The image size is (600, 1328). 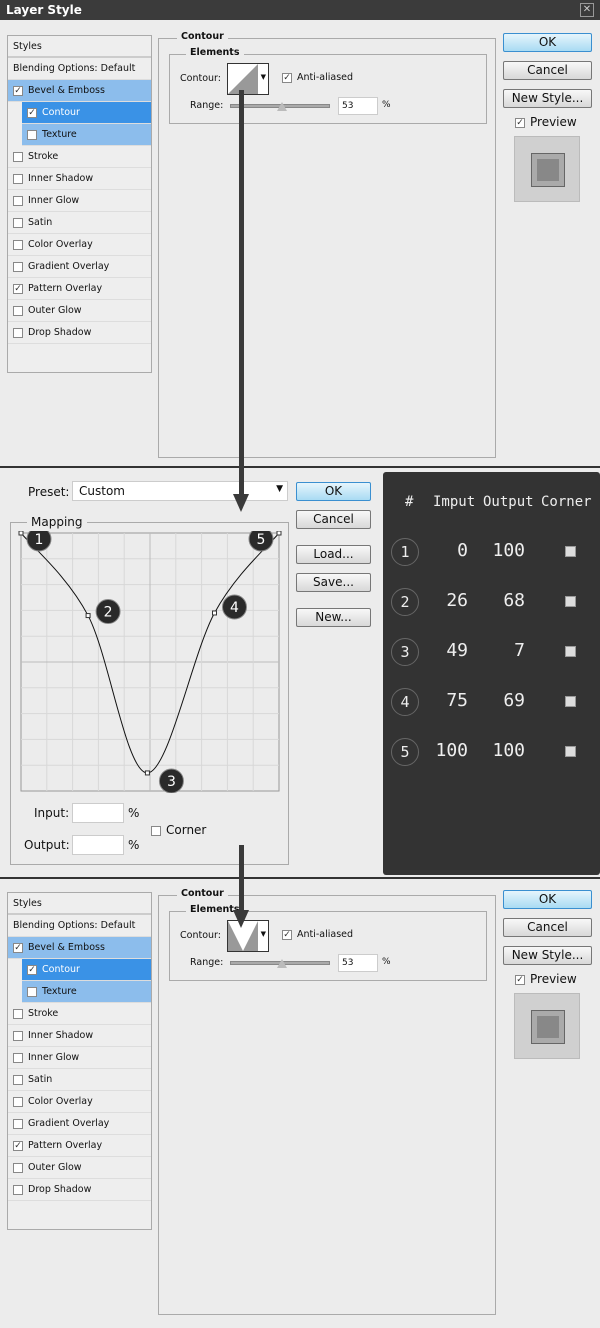 What do you see at coordinates (88, 616) in the screenshot?
I see `curve-point` at bounding box center [88, 616].